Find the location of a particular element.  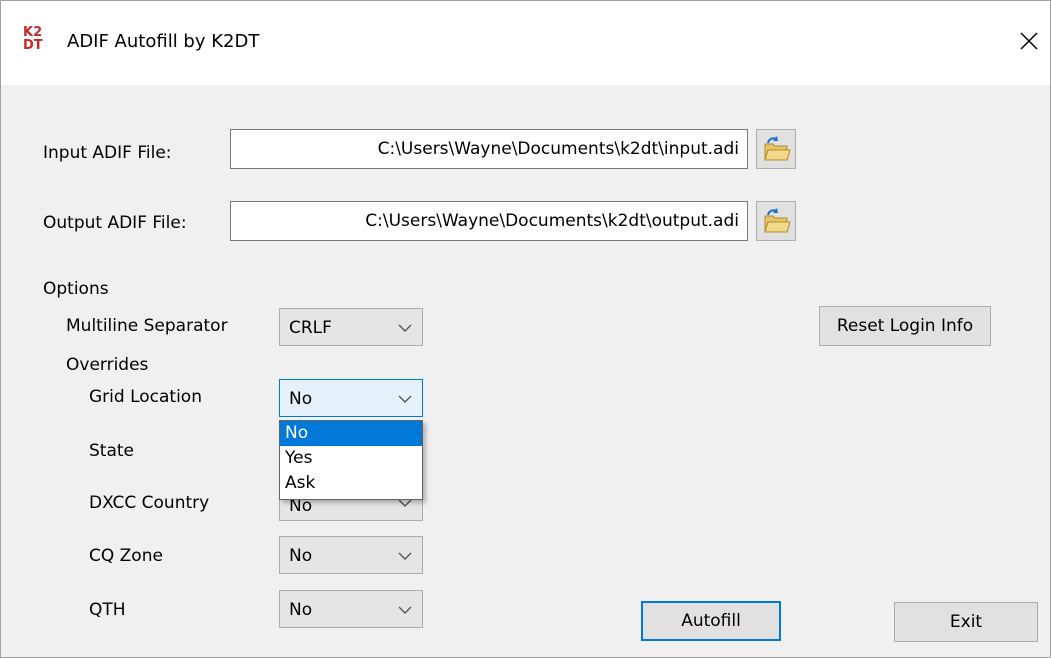

multiline-separator-label: Multiline Separator is located at coordinates (147, 326).